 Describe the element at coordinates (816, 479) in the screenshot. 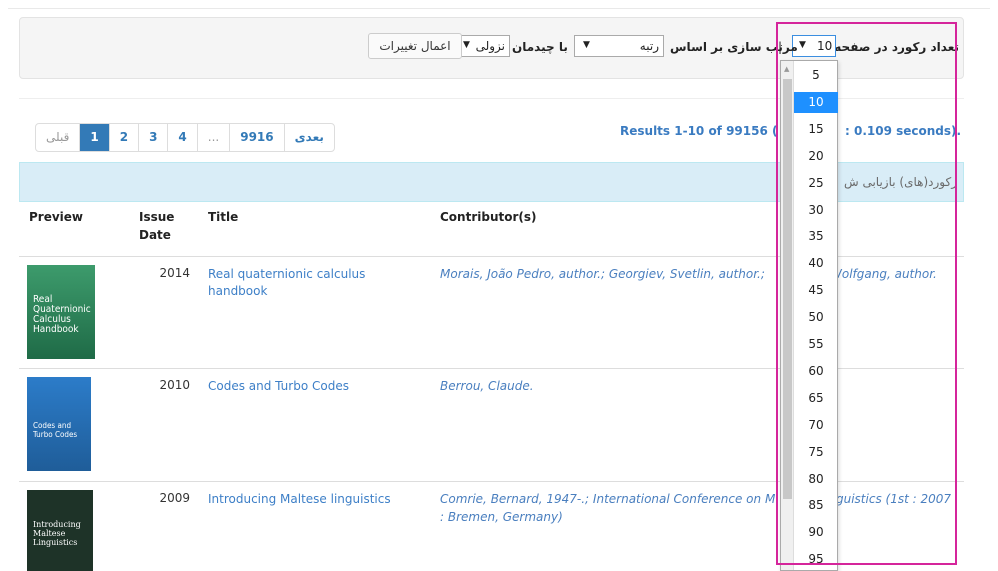

I see `dropdown-option-80: 80` at that location.